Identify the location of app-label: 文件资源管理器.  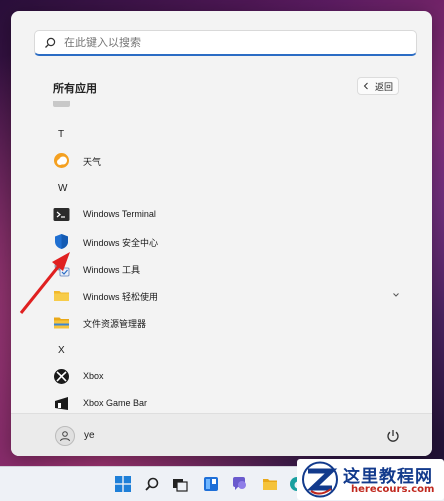
(115, 324).